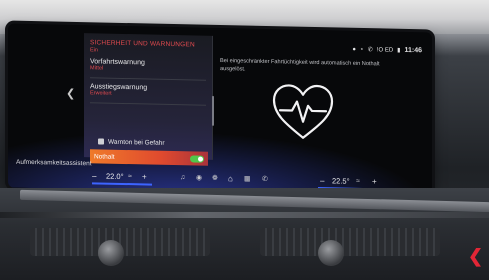  Describe the element at coordinates (182, 177) in the screenshot. I see `music-icon: ♫` at that location.